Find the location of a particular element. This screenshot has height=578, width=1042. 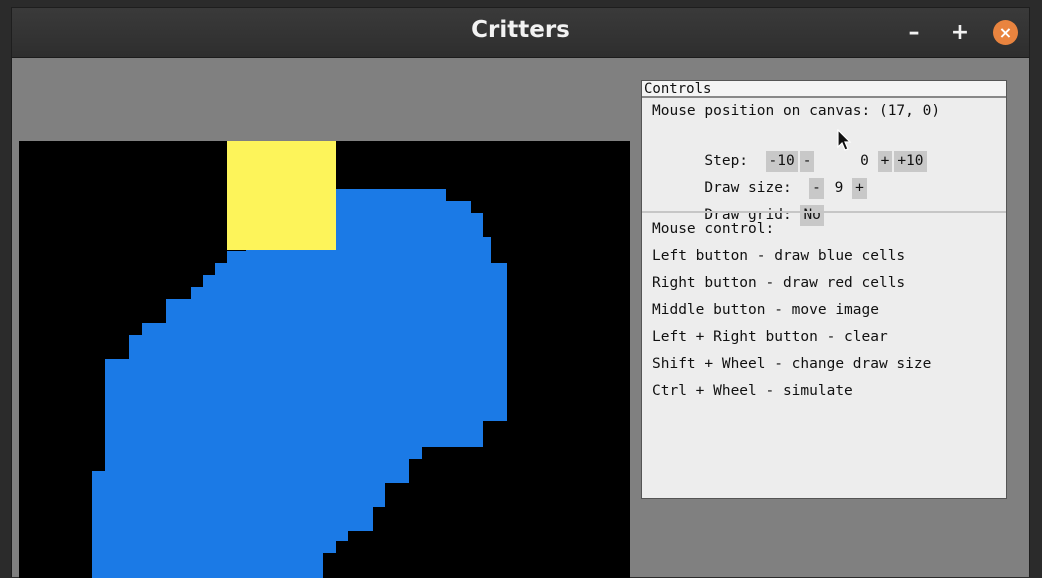

title-bar: Critters – + × is located at coordinates (520, 33).